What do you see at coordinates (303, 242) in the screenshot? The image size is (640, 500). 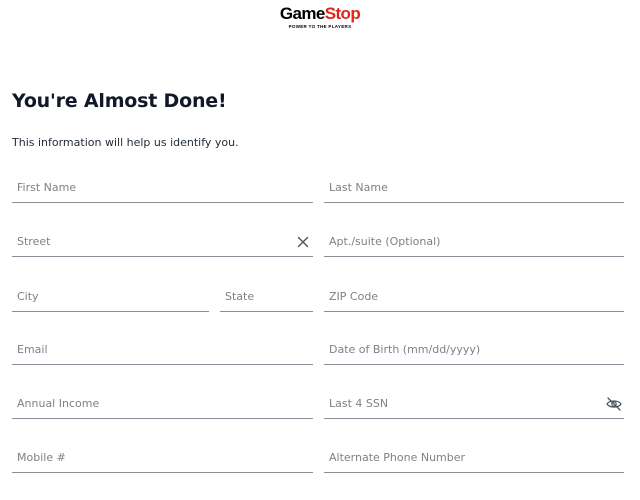 I see `close-icon` at bounding box center [303, 242].